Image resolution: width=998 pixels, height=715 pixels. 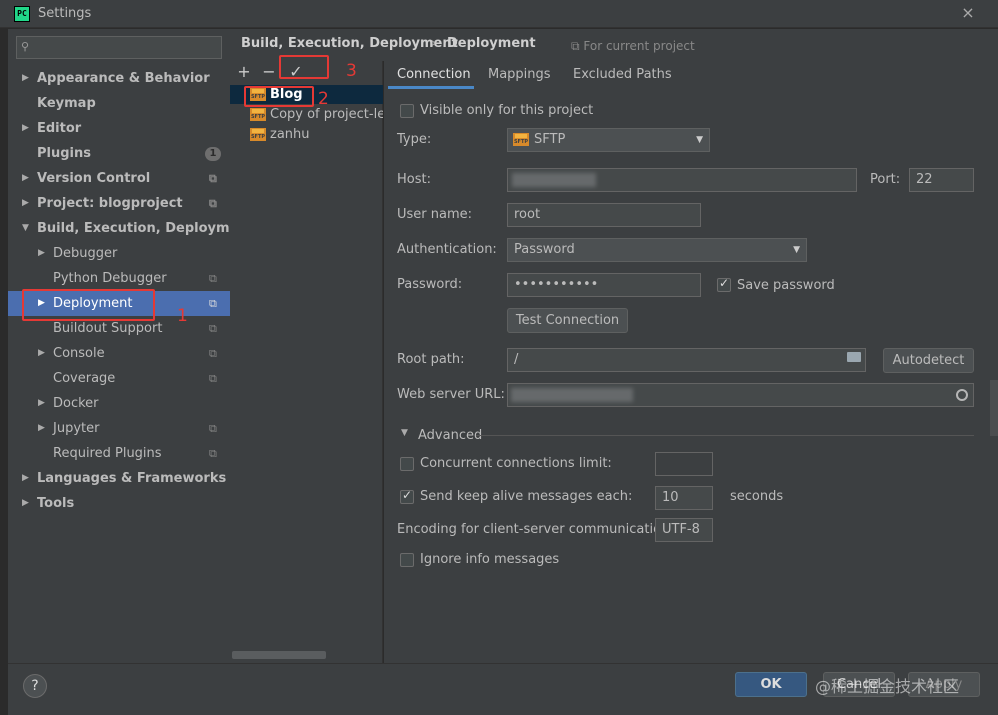 What do you see at coordinates (490, 559) in the screenshot?
I see `ignore-info-label: Ignore info messages` at bounding box center [490, 559].